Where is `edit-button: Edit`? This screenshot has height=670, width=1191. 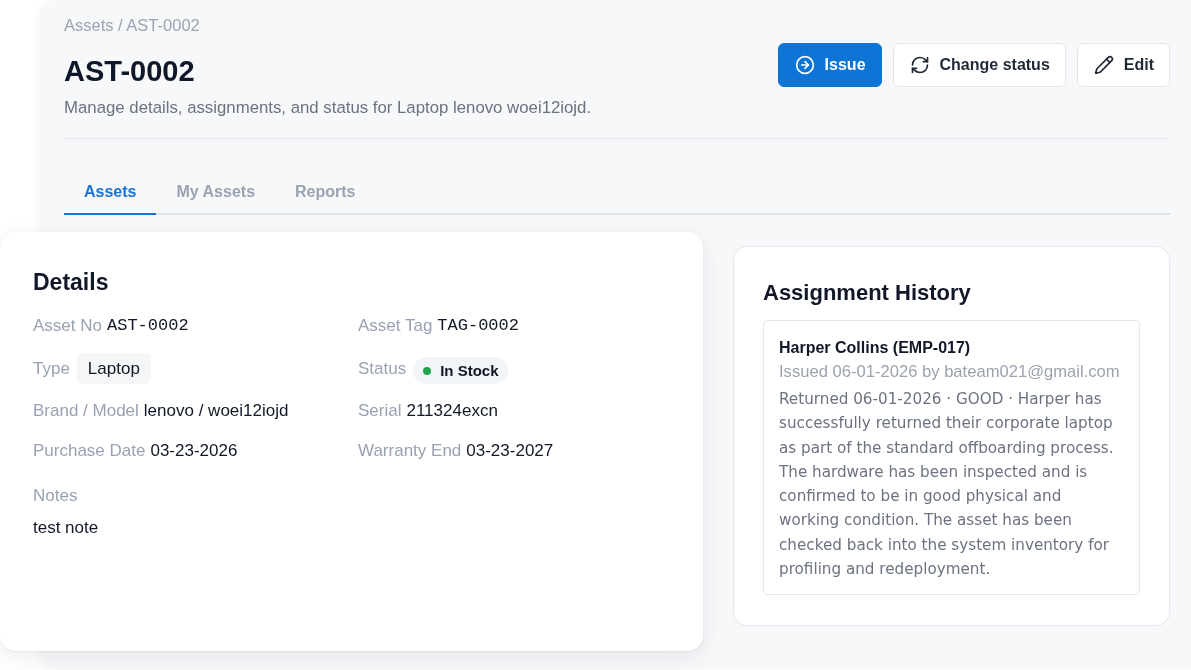 edit-button: Edit is located at coordinates (1123, 65).